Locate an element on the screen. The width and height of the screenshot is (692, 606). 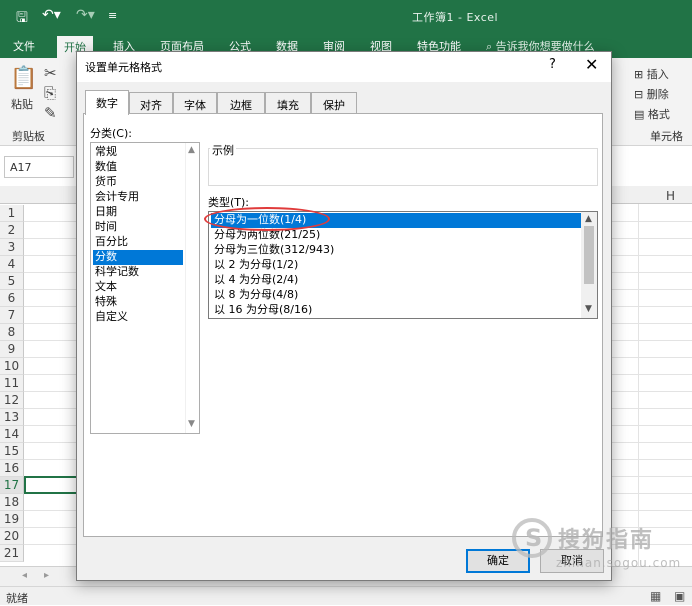
sample-preview-box is located at coordinates (403, 167).